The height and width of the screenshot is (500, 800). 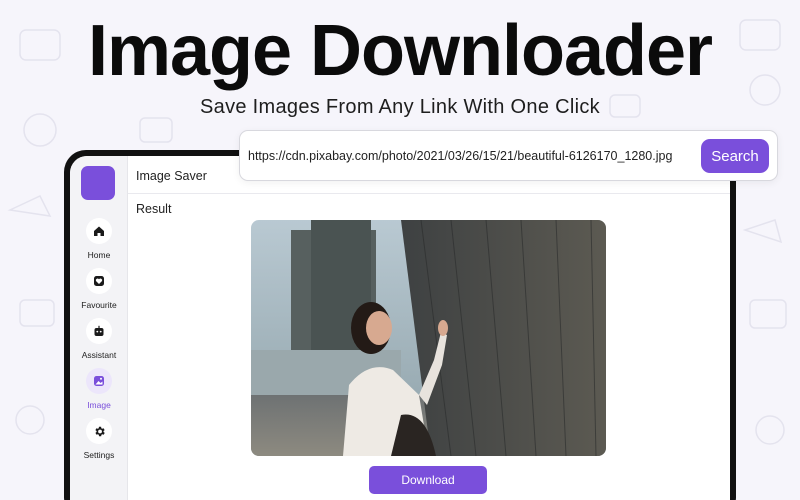 I want to click on sidebar-item-settings: Settings, so click(x=99, y=439).